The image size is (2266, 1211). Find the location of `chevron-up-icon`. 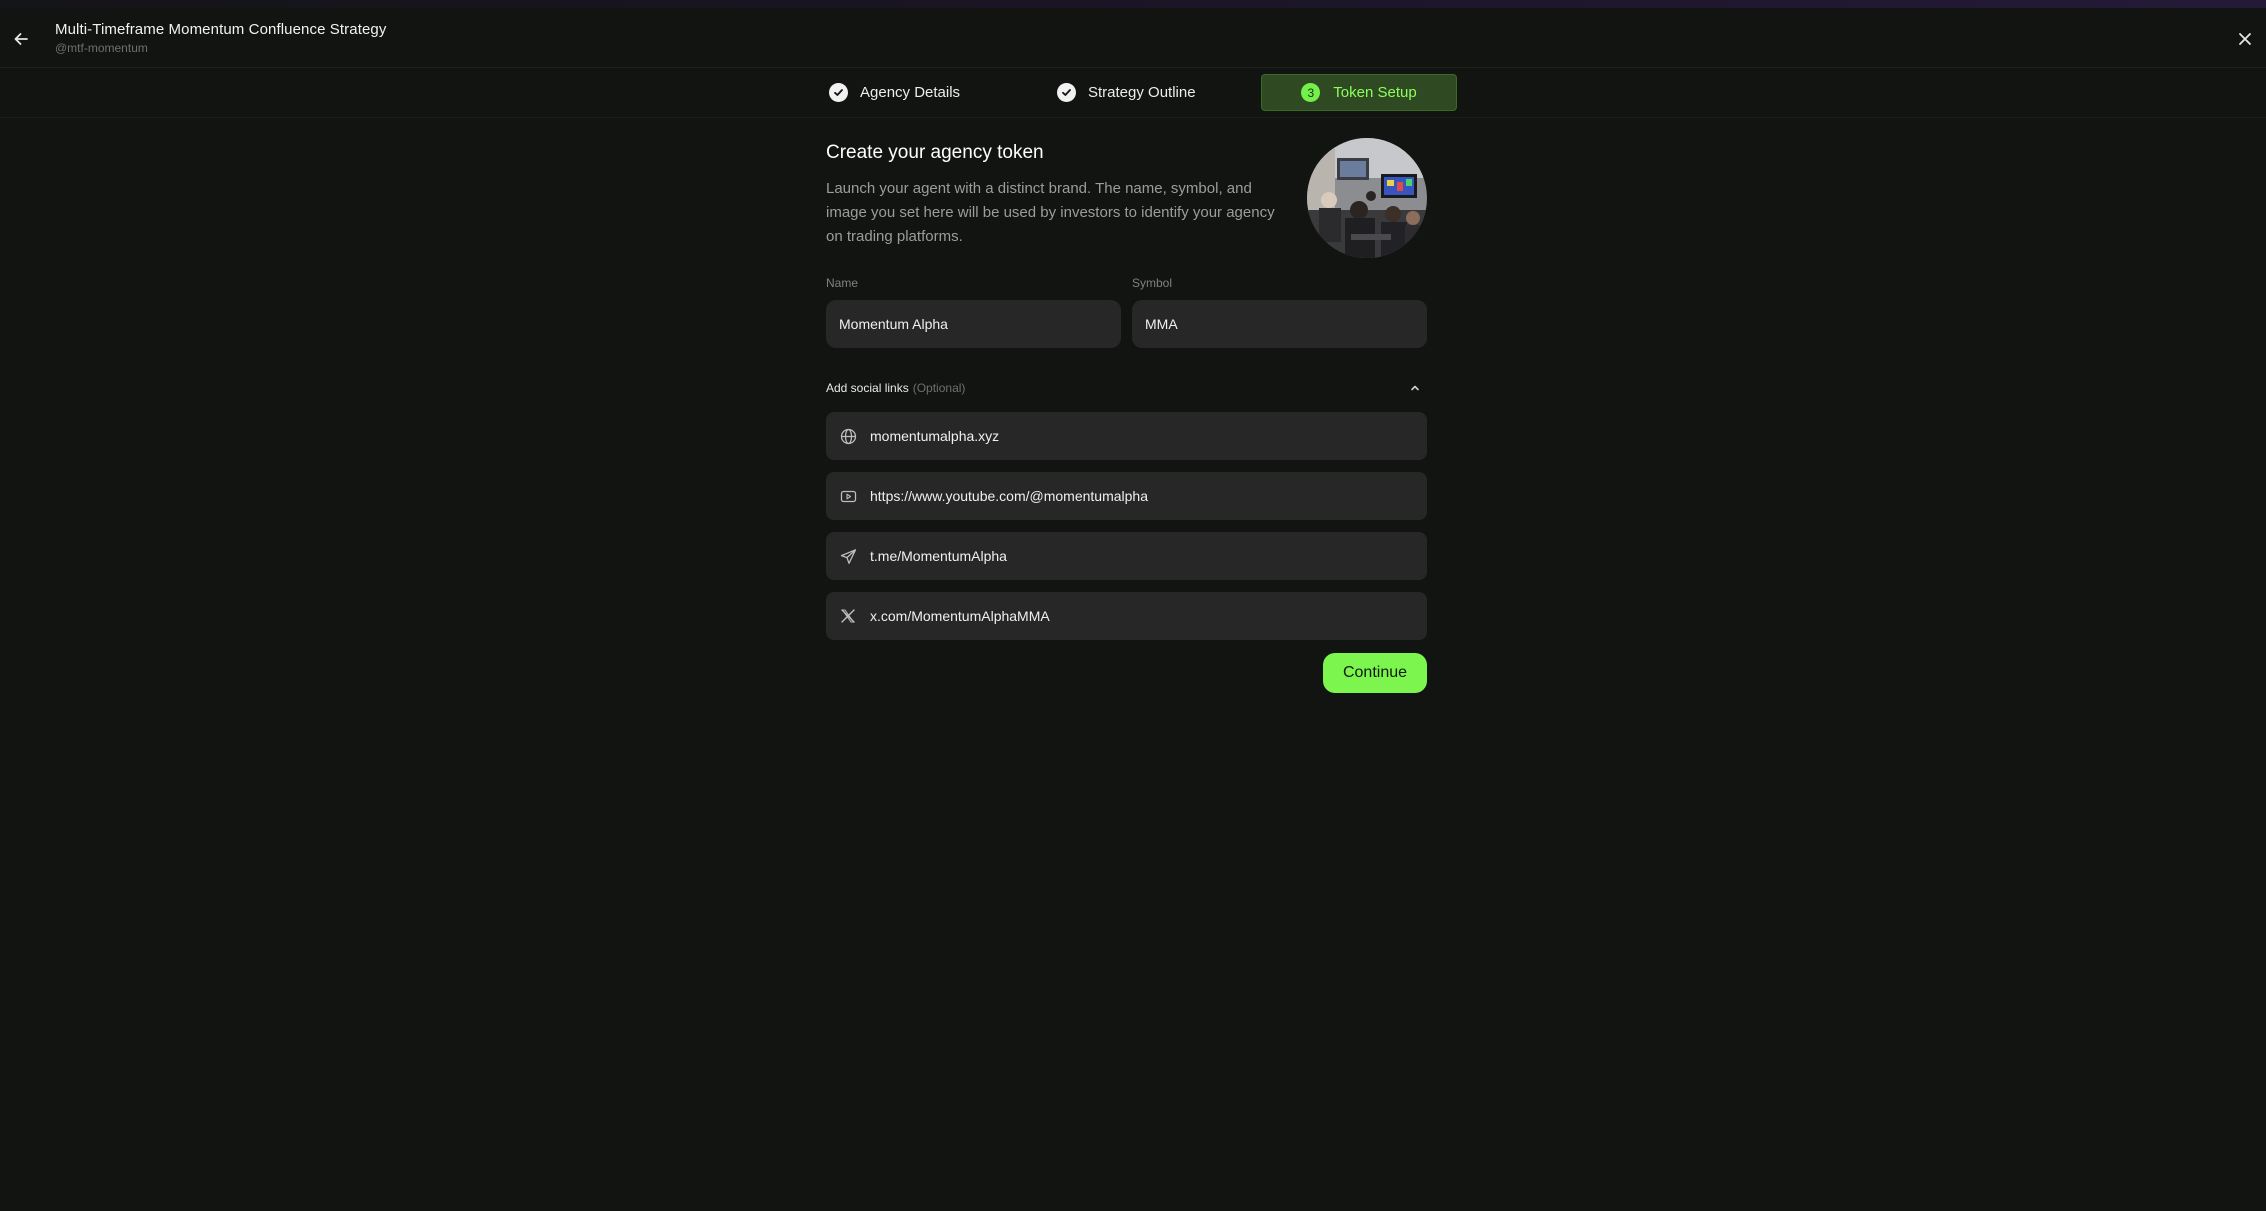

chevron-up-icon is located at coordinates (1415, 388).